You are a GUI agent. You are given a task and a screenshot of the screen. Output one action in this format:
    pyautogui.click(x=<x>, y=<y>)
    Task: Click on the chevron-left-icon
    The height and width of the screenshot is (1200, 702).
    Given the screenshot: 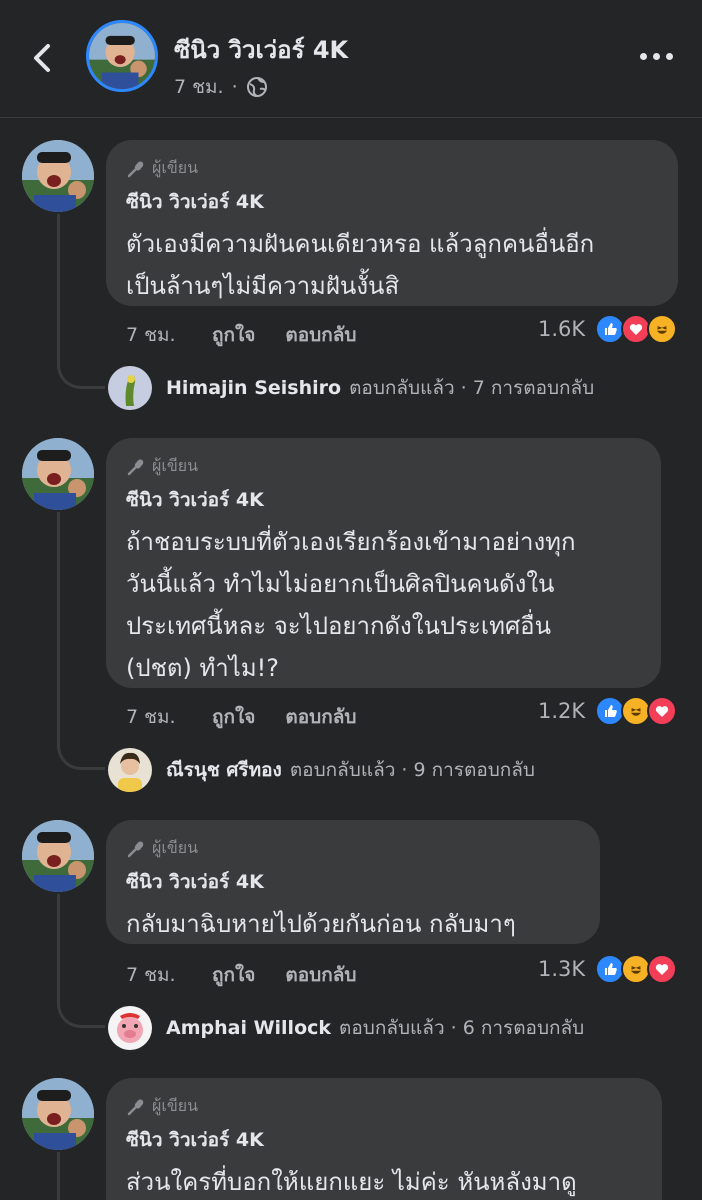 What is the action you would take?
    pyautogui.click(x=42, y=58)
    